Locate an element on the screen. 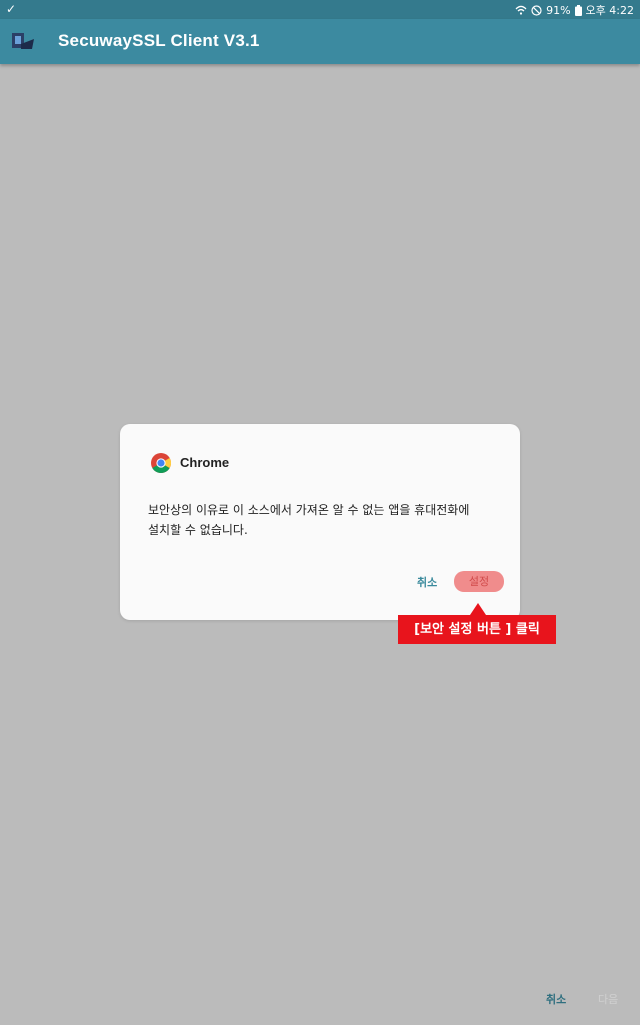 Image resolution: width=640 pixels, height=1025 pixels. callout-arrow is located at coordinates (478, 609).